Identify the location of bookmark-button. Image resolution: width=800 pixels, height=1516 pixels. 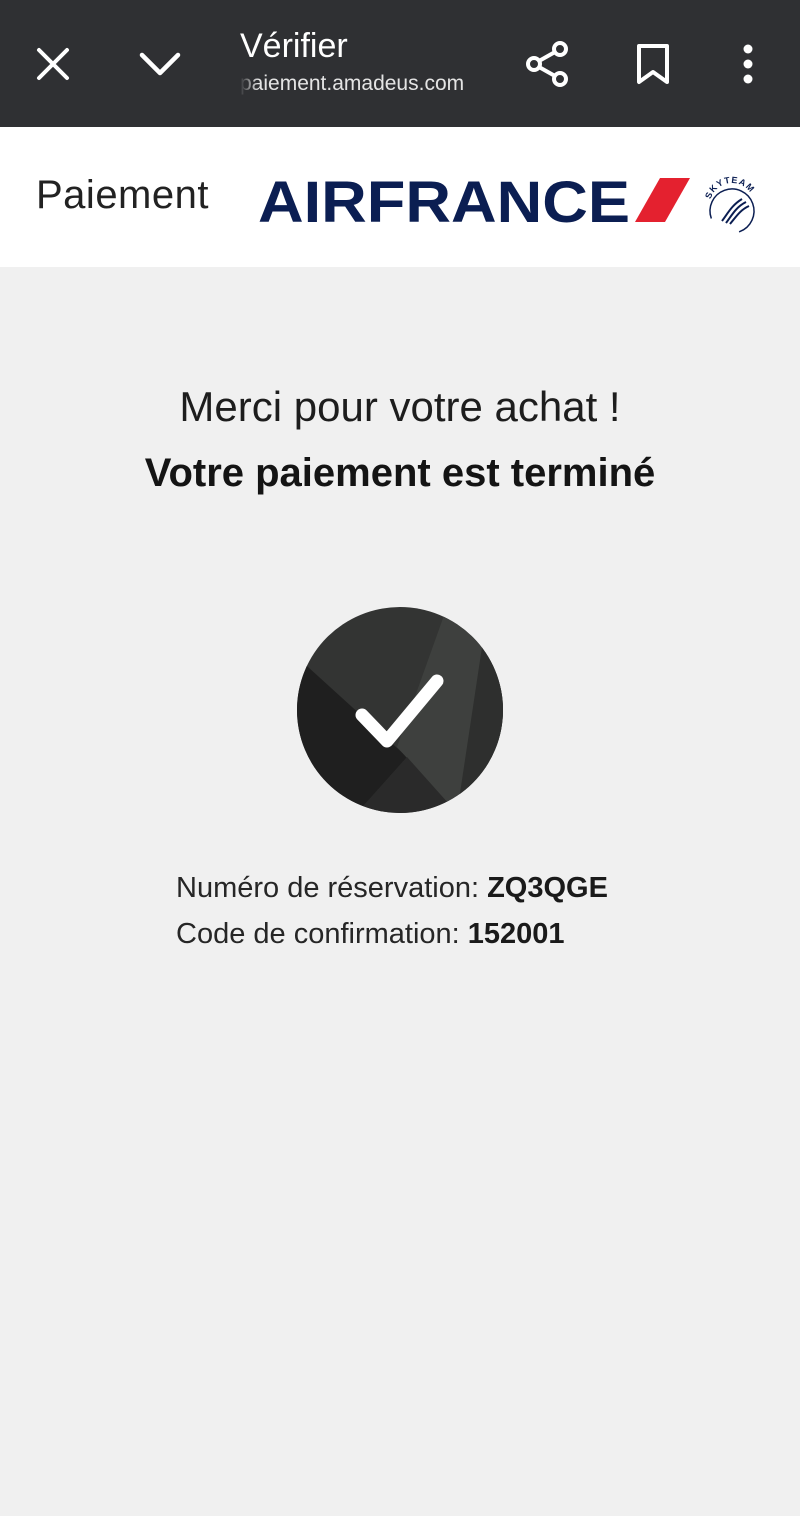
(653, 64).